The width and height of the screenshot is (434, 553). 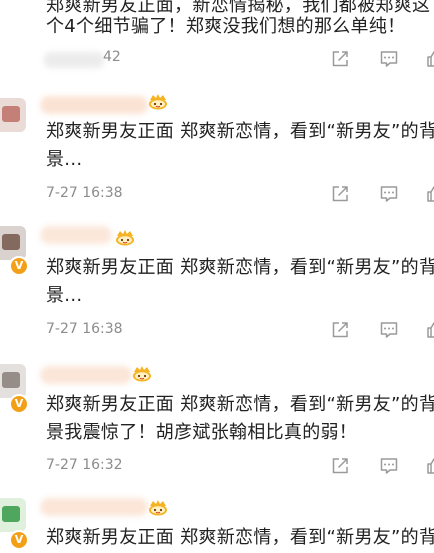 I want to click on timestamp-blur, so click(x=74, y=60).